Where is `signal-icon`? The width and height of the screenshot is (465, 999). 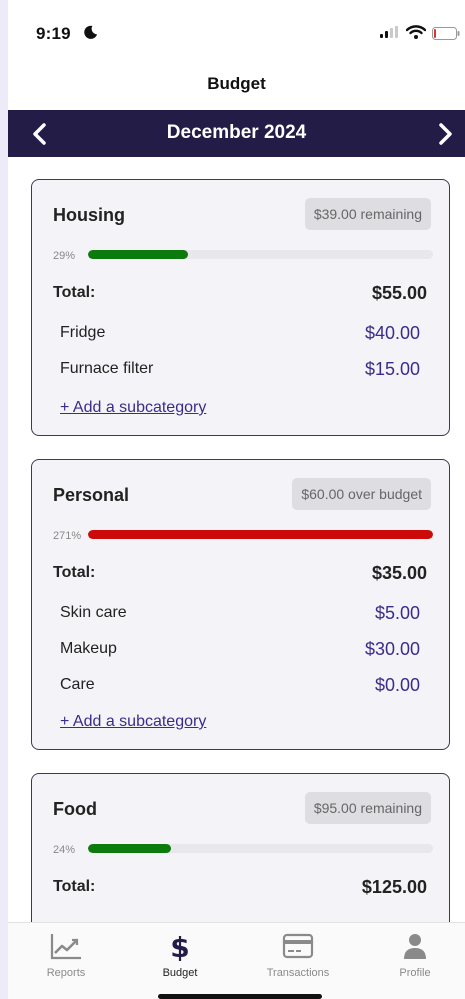
signal-icon is located at coordinates (389, 32).